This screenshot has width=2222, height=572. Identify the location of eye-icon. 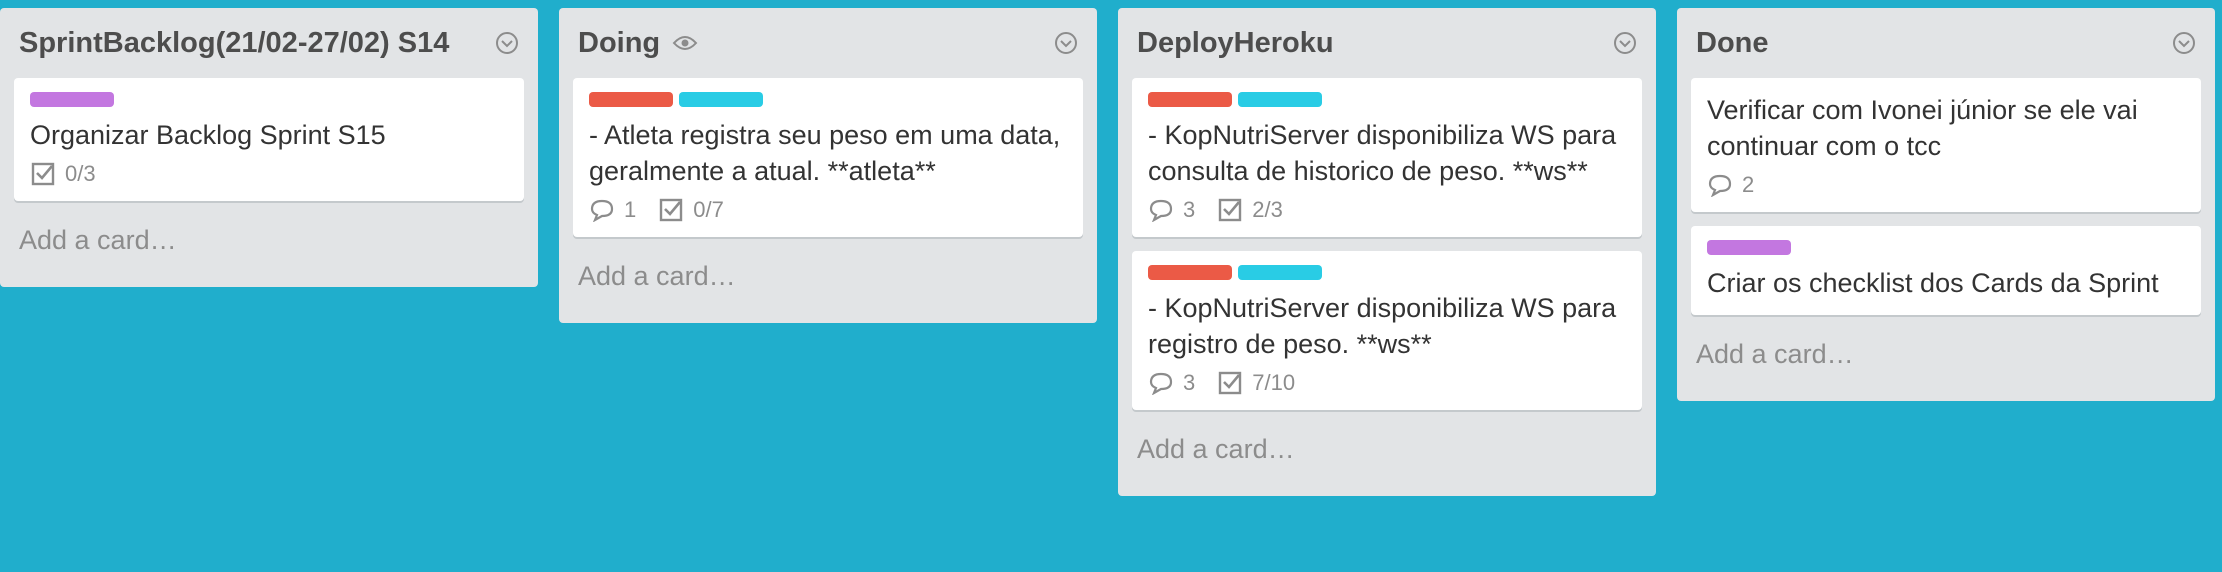
(685, 43).